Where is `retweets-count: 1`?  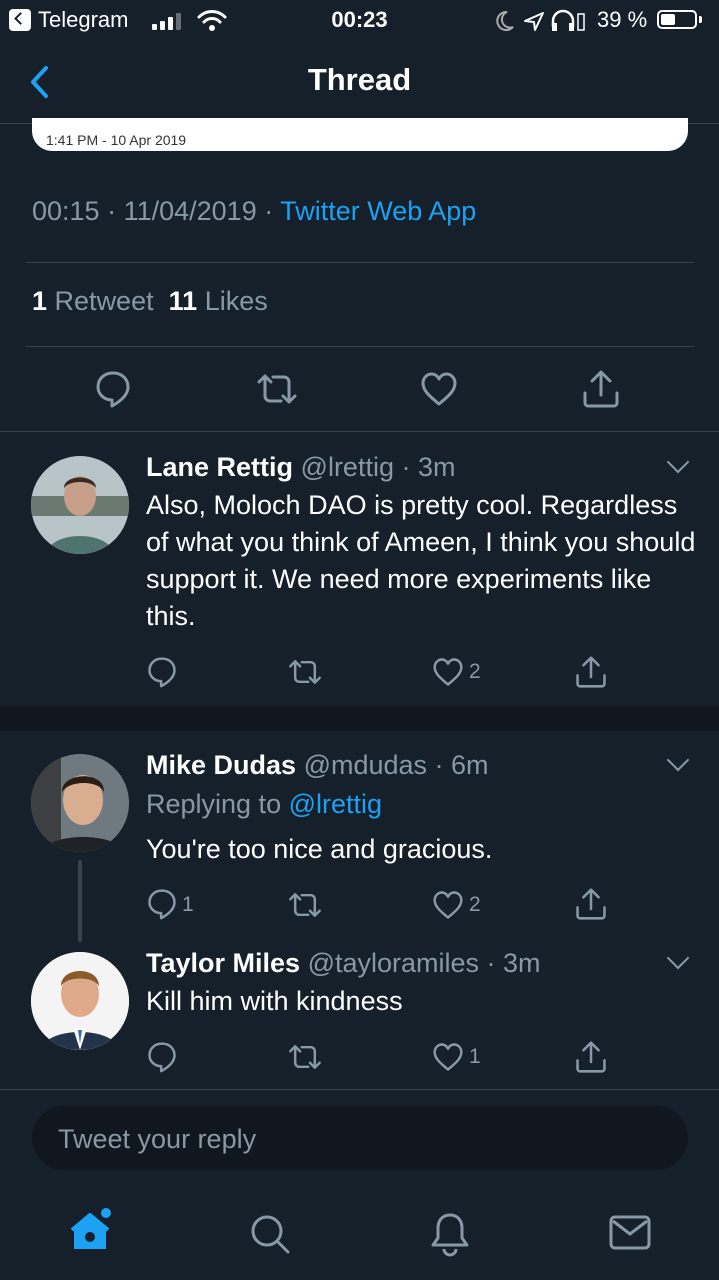
retweets-count: 1 is located at coordinates (40, 301).